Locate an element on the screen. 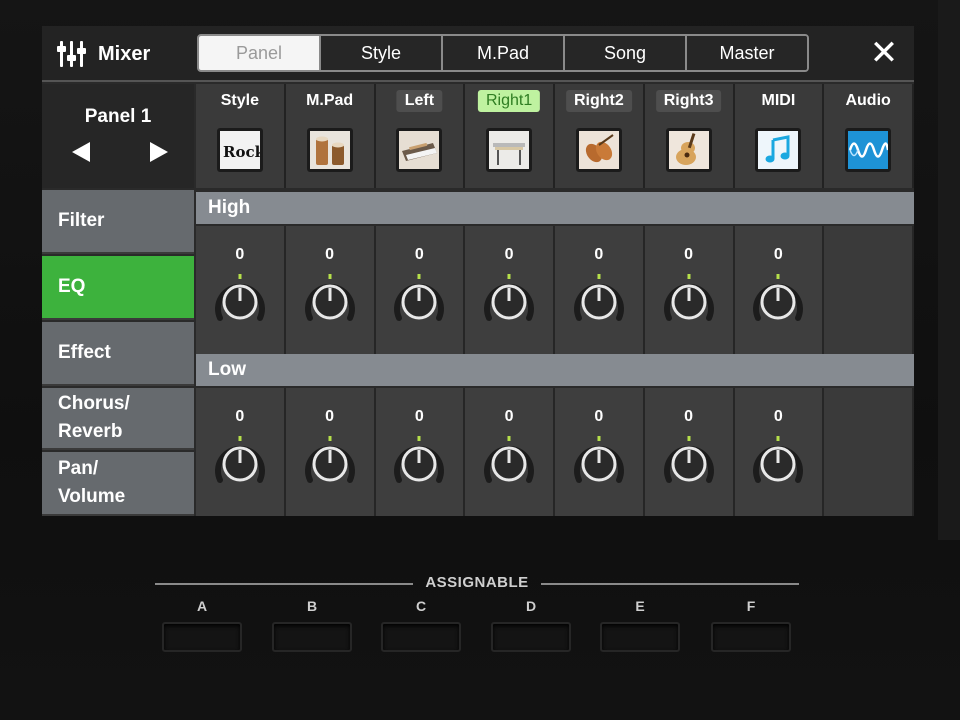  bezel-edge is located at coordinates (949, 270).